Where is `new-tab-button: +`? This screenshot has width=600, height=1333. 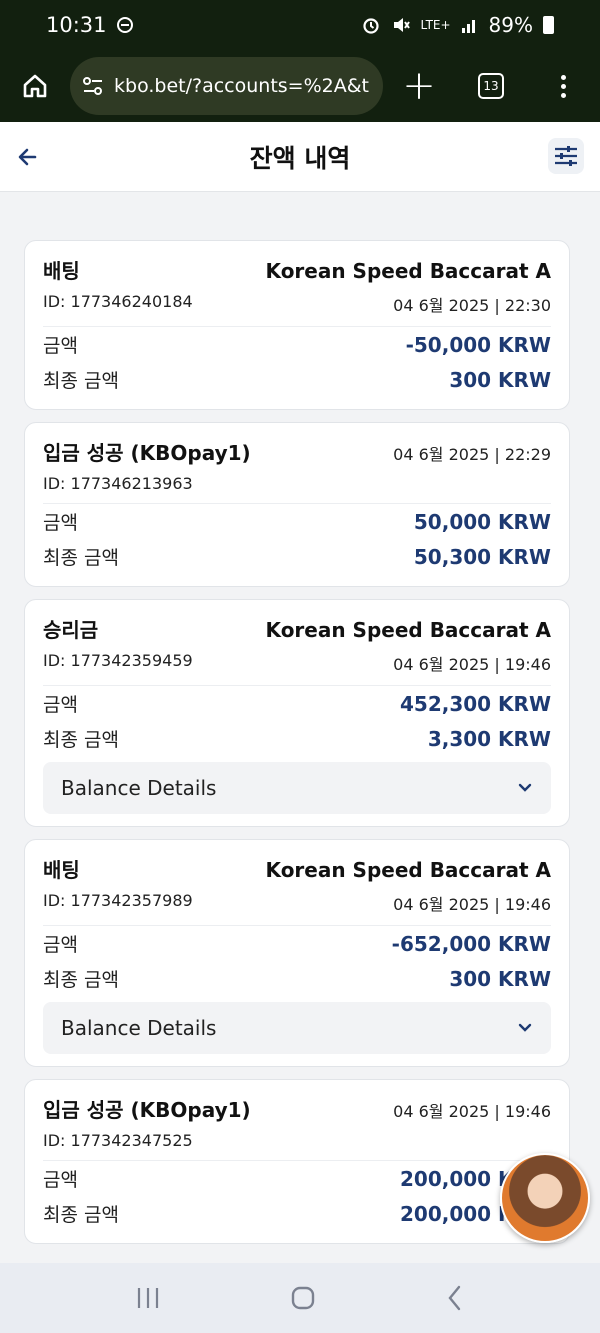
new-tab-button: + is located at coordinates (419, 86).